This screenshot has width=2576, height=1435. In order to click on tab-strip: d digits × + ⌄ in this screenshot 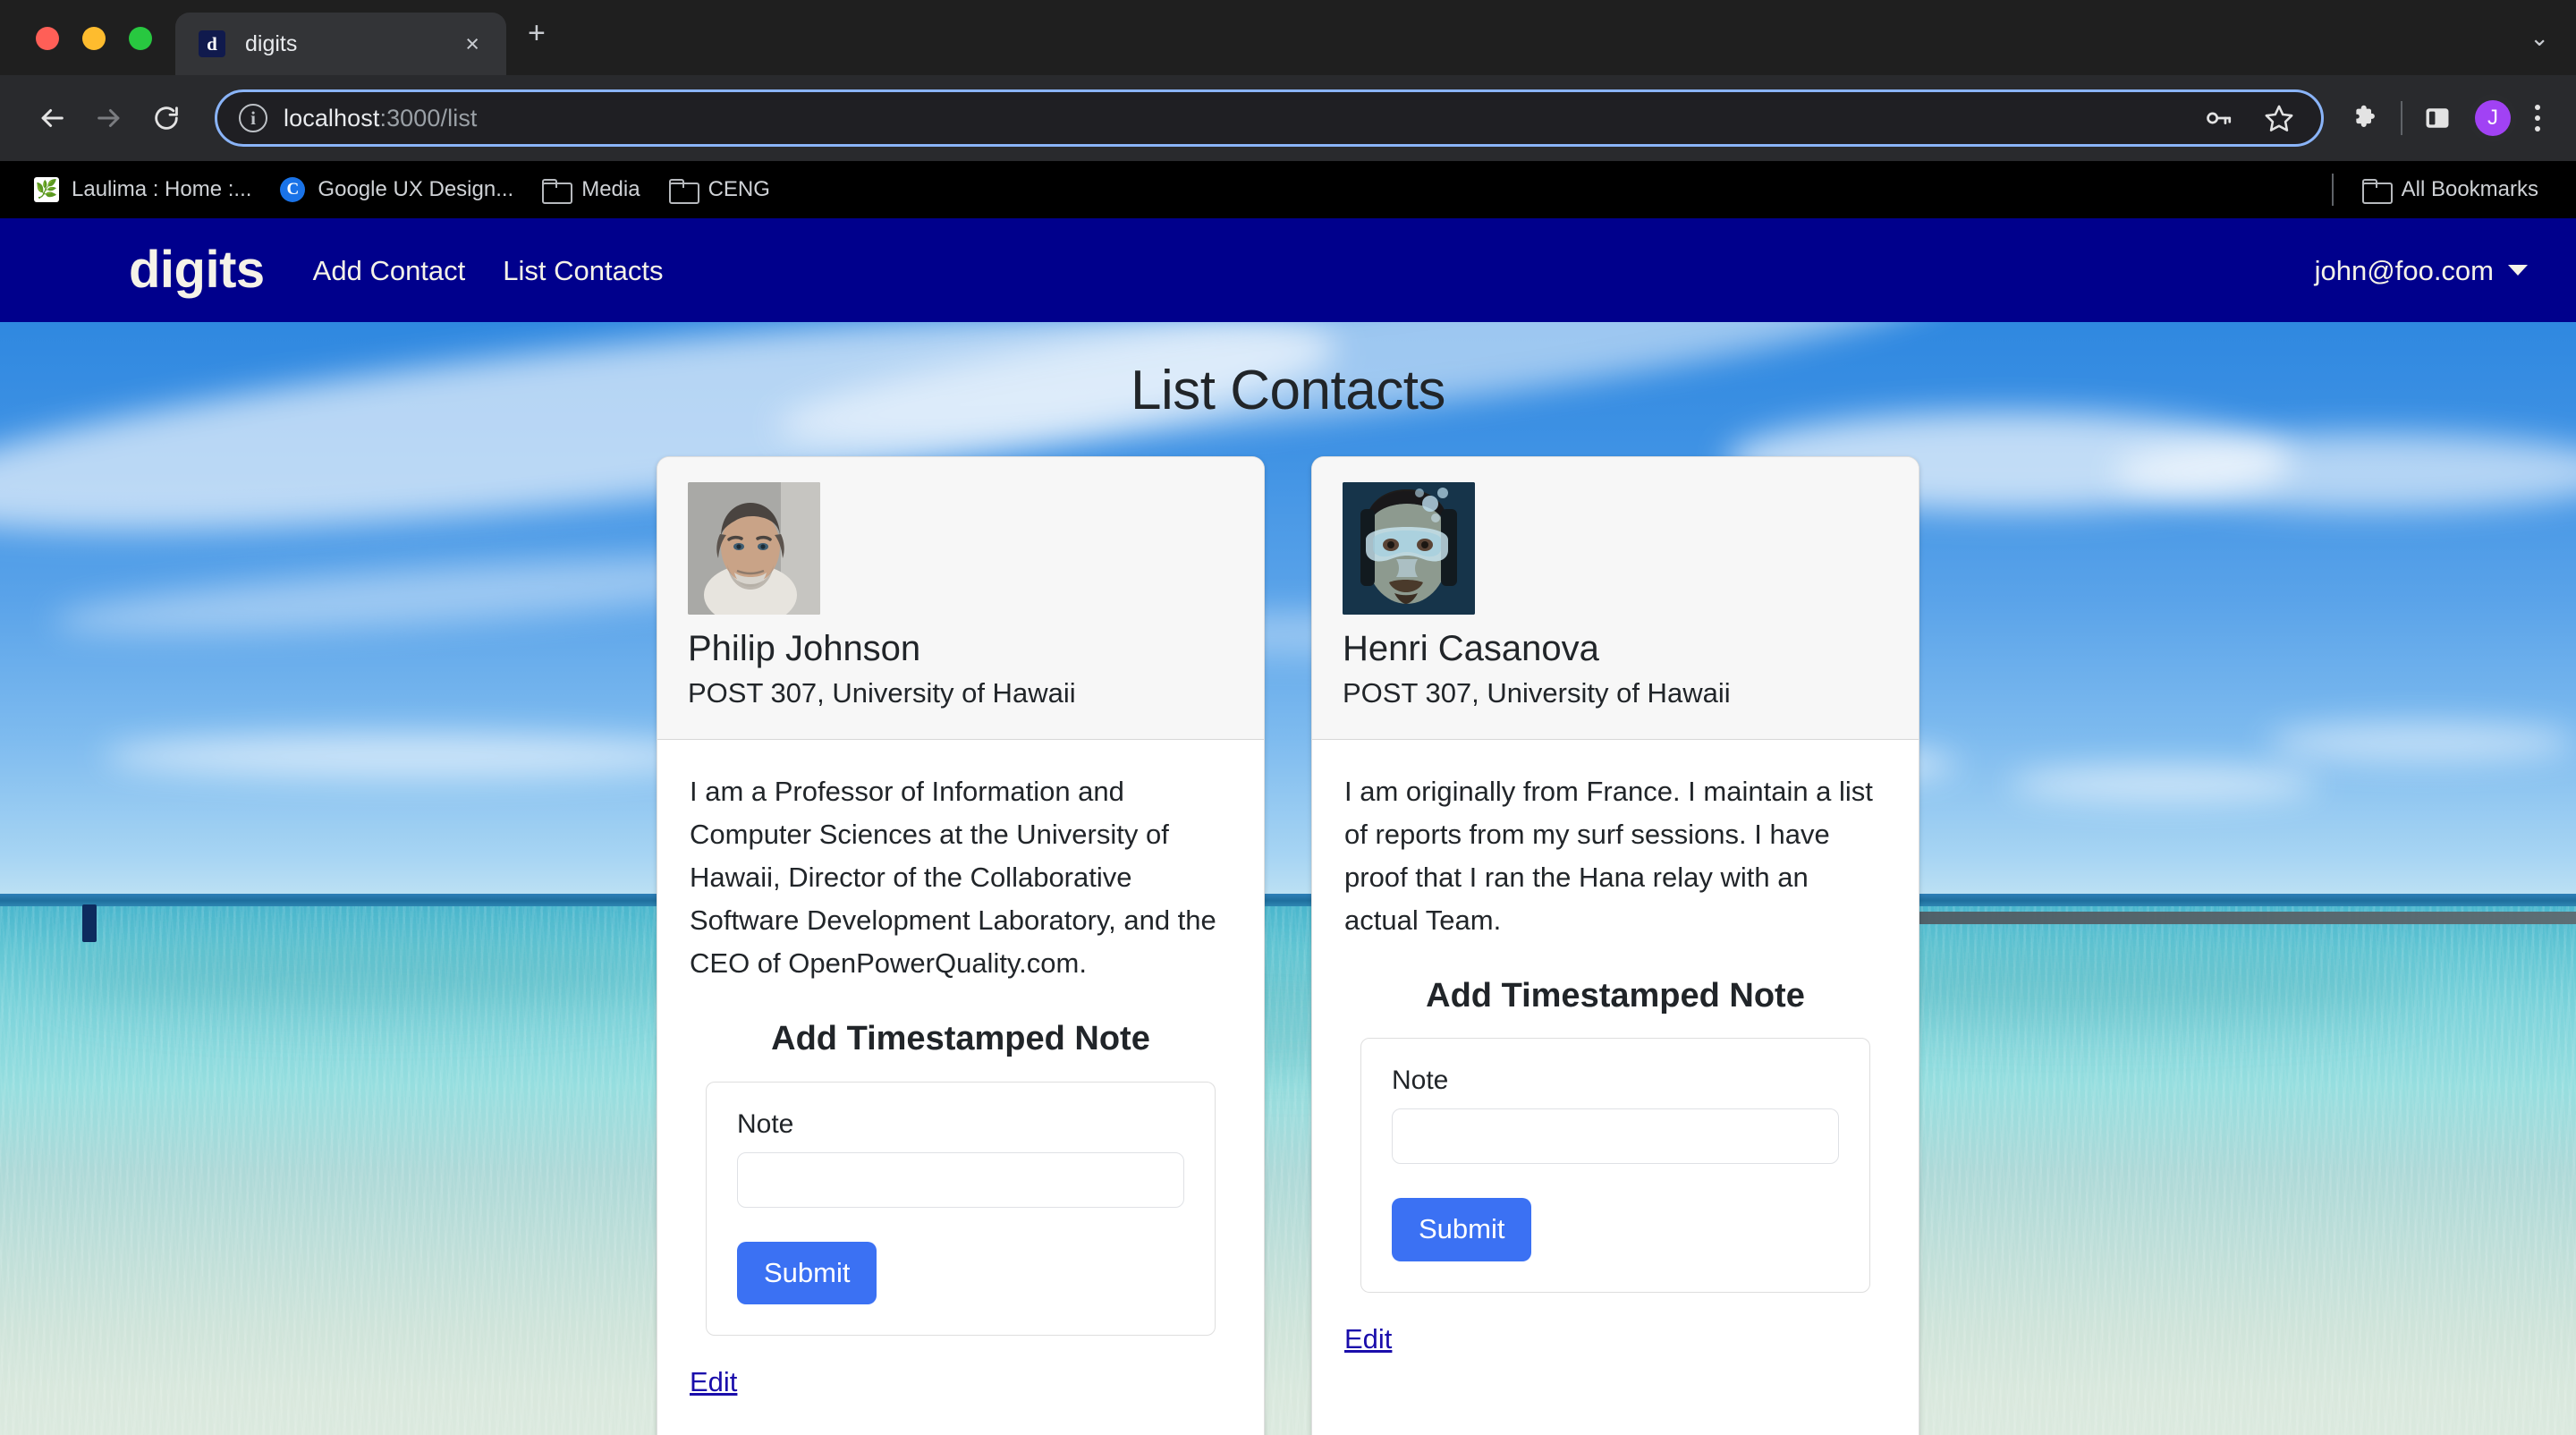, I will do `click(1288, 37)`.